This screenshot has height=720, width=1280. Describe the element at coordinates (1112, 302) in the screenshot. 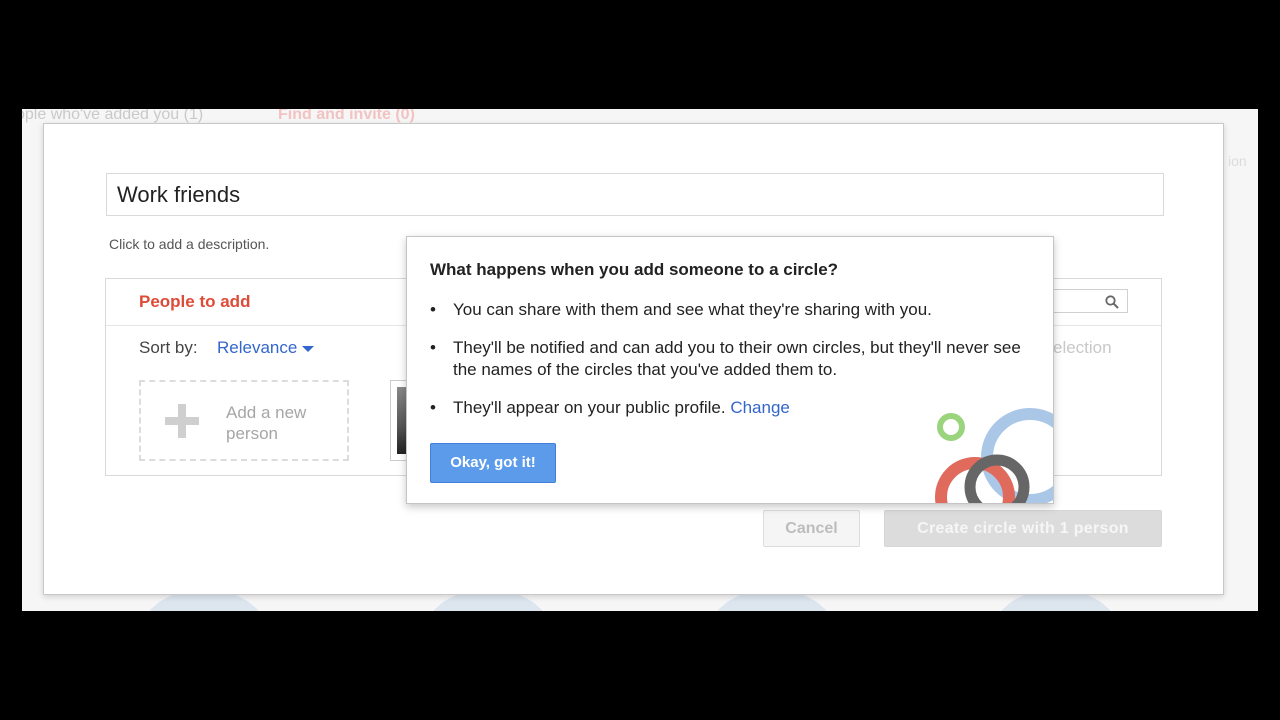

I see `search-icon` at that location.